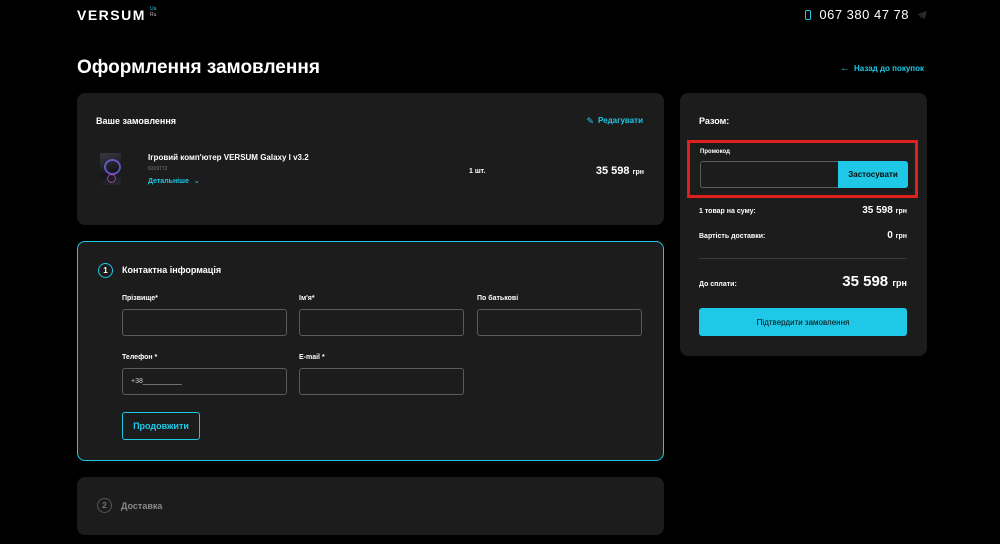  I want to click on email-input, so click(381, 381).